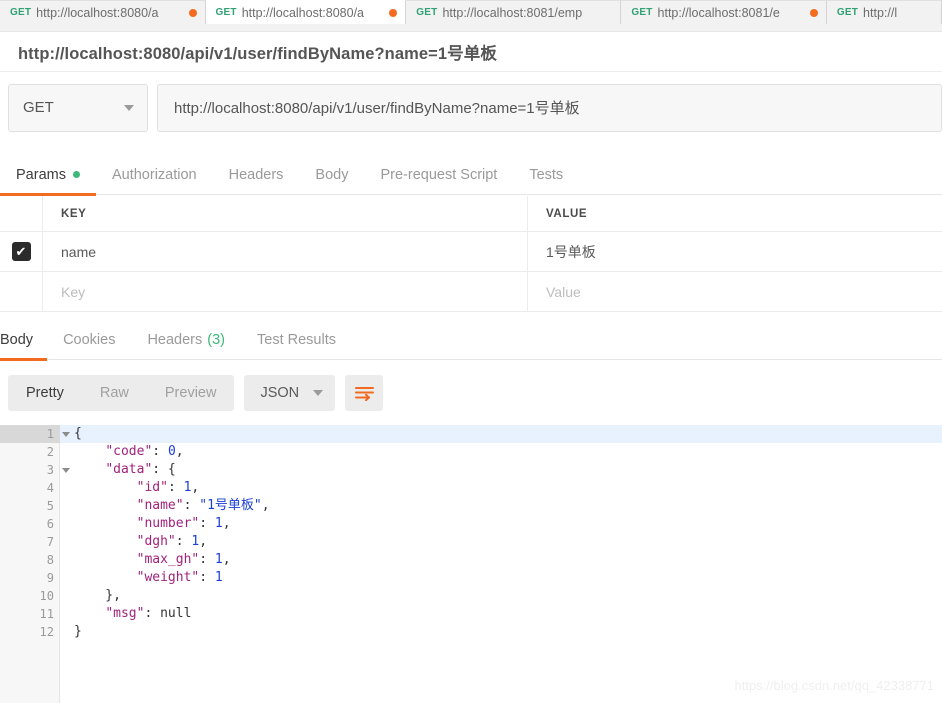 This screenshot has height=703, width=942. I want to click on response-tab-test-results: Test Results, so click(296, 340).